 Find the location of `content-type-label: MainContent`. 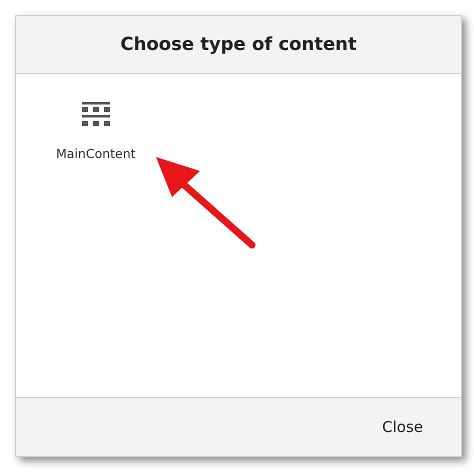

content-type-label: MainContent is located at coordinates (96, 153).